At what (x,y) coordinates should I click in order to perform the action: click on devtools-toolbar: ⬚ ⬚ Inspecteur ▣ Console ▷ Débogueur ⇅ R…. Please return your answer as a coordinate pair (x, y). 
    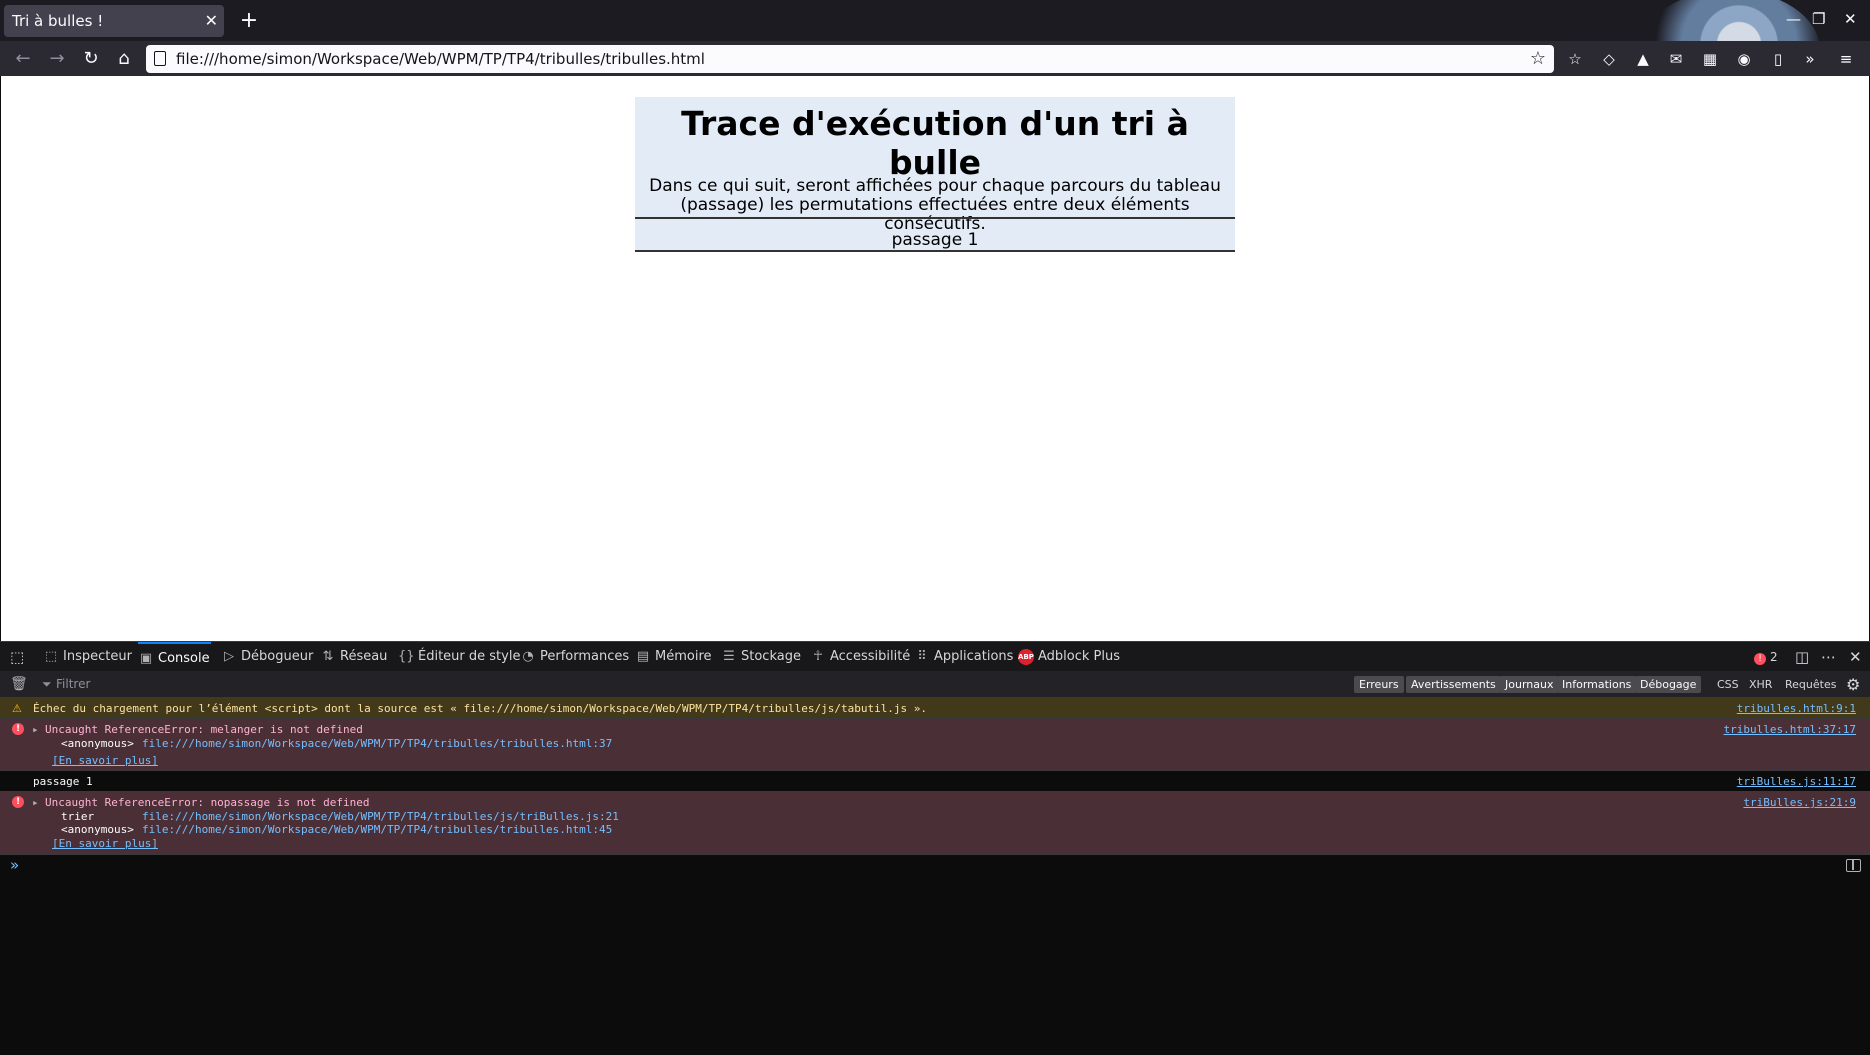
    Looking at the image, I should click on (935, 656).